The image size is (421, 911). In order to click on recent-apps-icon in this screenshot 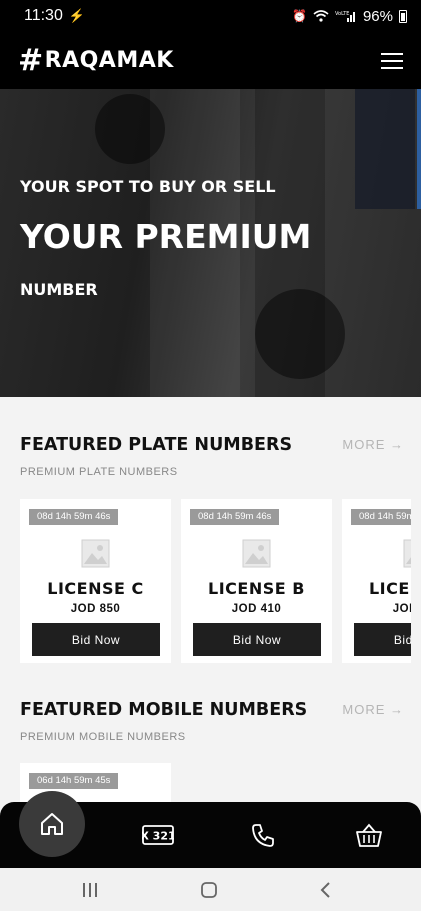, I will do `click(90, 890)`.